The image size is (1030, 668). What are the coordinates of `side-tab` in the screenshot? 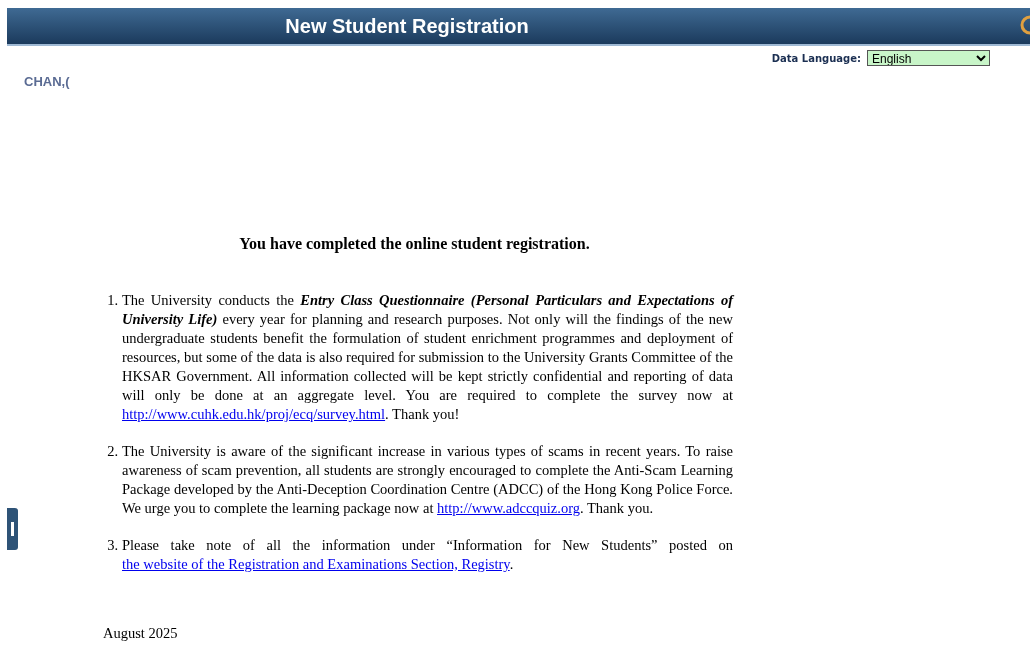 It's located at (12, 529).